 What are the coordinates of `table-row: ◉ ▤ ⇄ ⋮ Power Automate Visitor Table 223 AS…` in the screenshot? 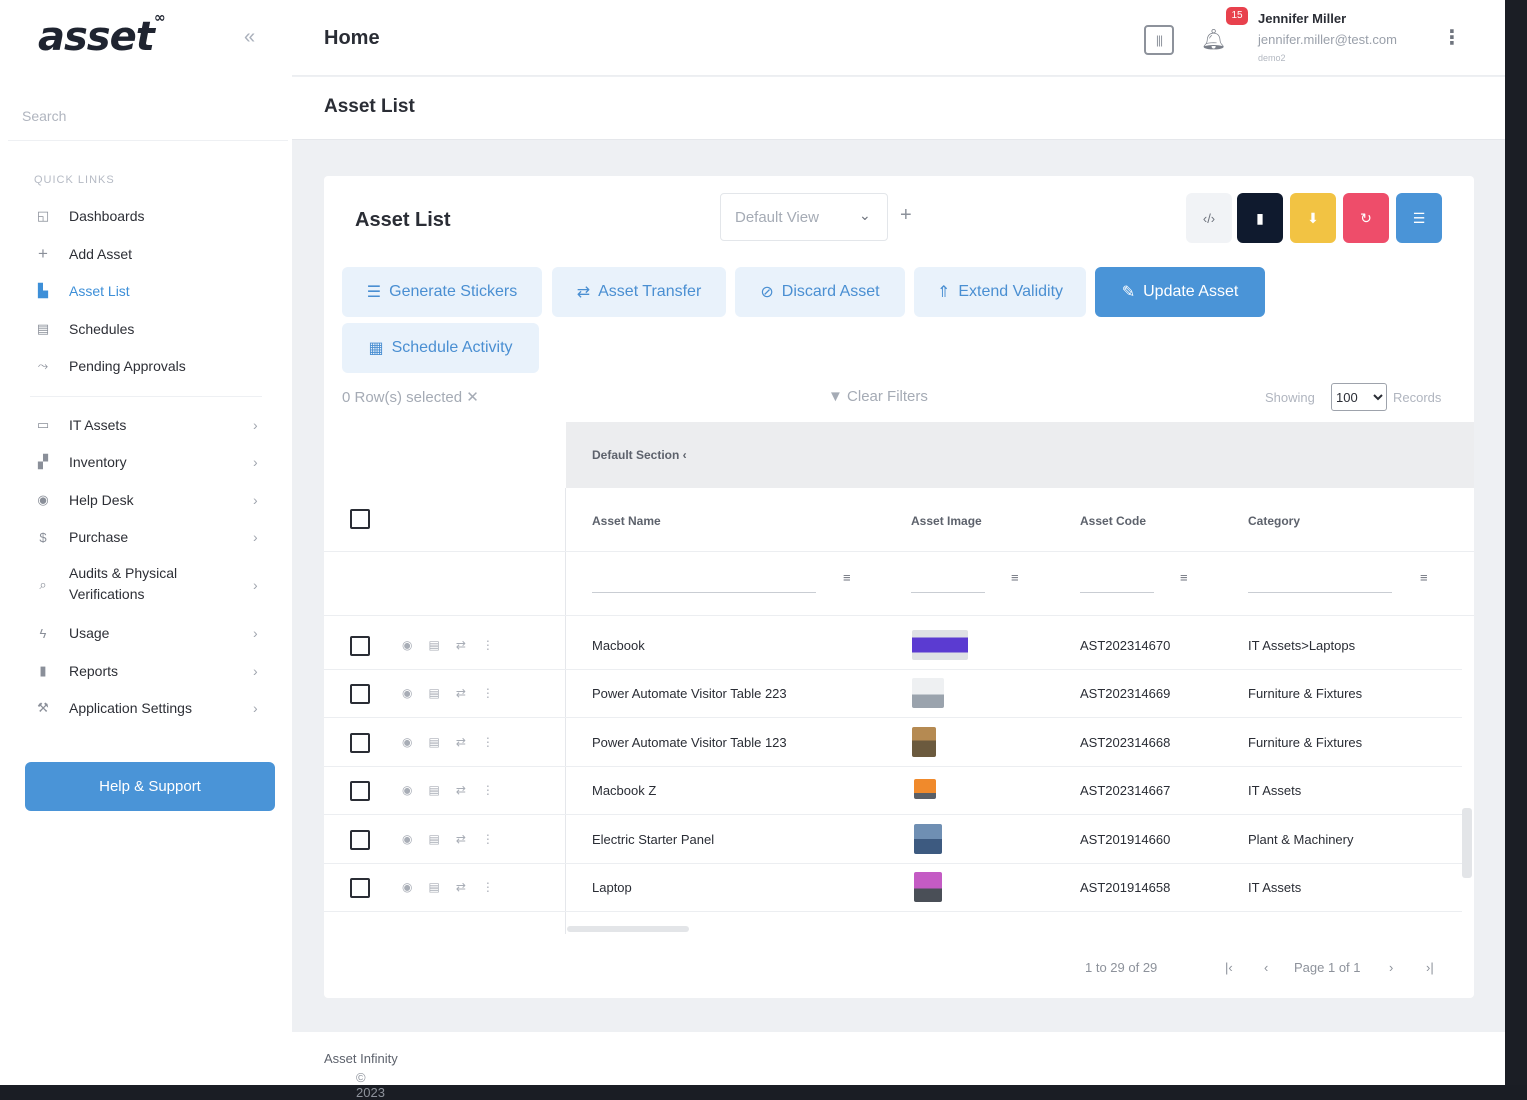 It's located at (893, 694).